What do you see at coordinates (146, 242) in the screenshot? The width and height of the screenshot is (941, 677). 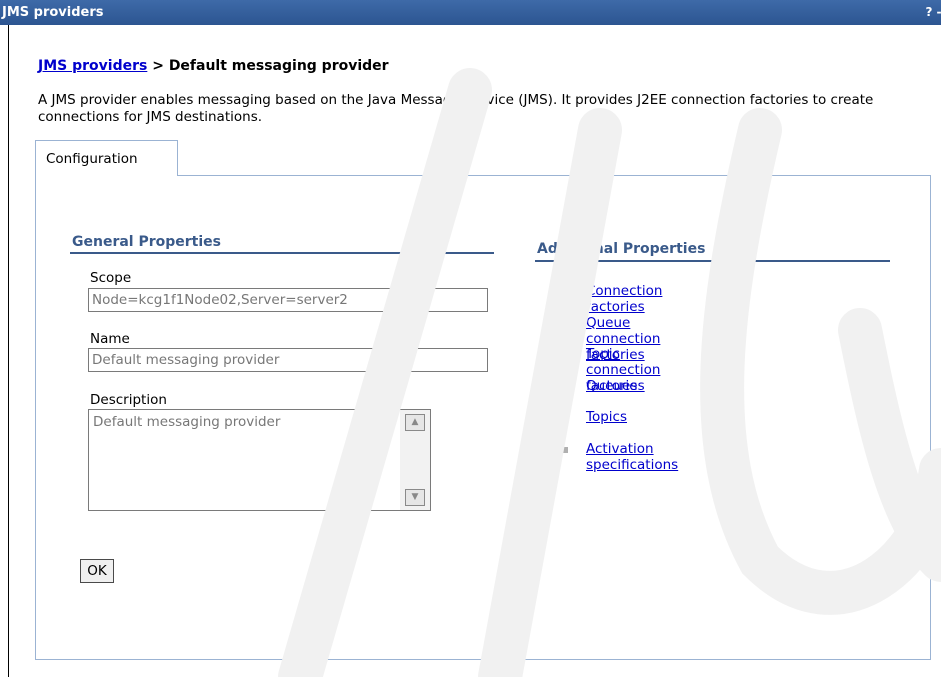 I see `general-properties-heading: General Properties` at bounding box center [146, 242].